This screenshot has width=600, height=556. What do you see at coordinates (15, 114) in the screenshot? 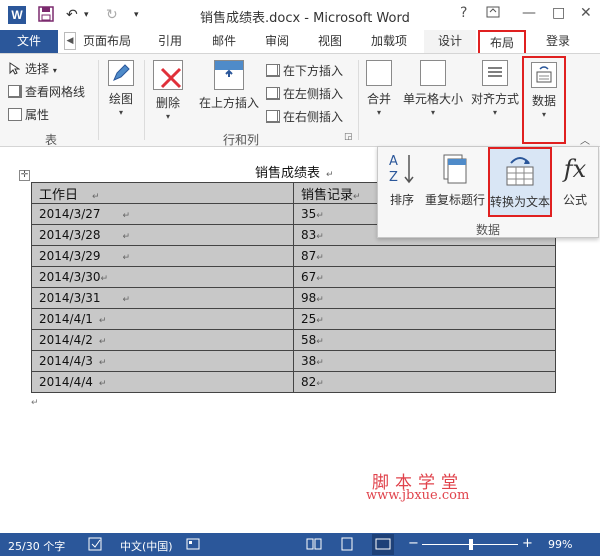
I see `properties-icon` at bounding box center [15, 114].